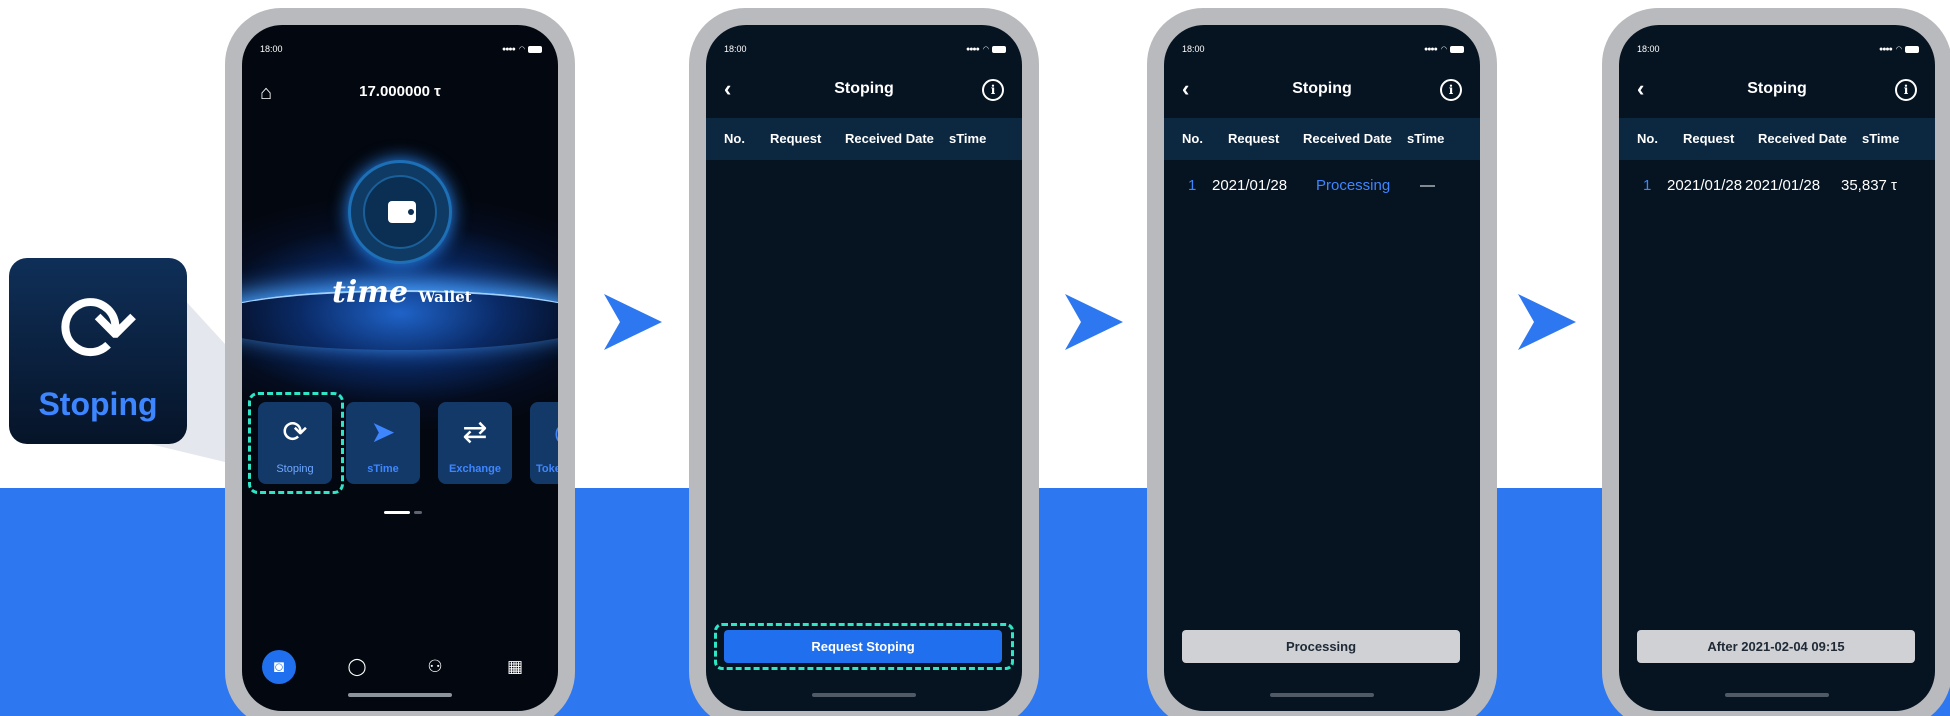 The height and width of the screenshot is (716, 1950). Describe the element at coordinates (370, 292) in the screenshot. I see `logo-main: time` at that location.